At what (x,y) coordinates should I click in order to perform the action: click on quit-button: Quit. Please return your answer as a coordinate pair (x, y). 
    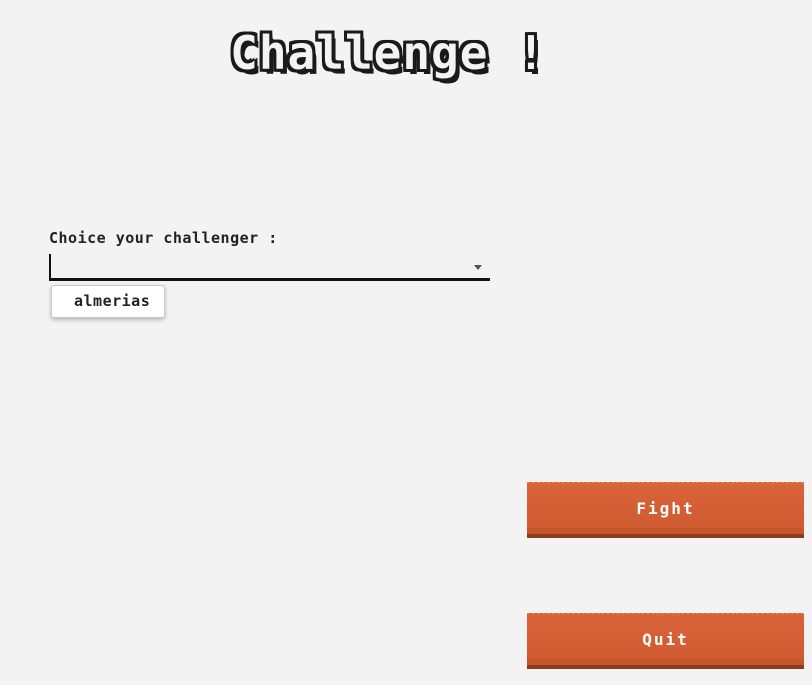
    Looking at the image, I should click on (665, 641).